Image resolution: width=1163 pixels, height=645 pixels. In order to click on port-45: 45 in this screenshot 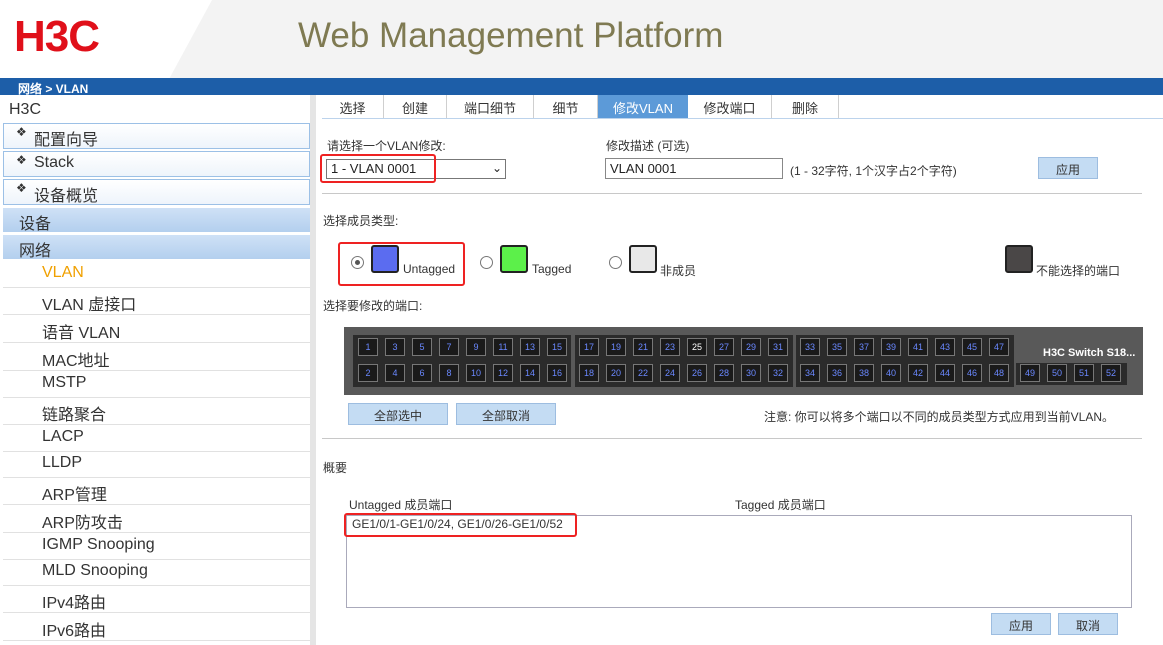, I will do `click(972, 347)`.